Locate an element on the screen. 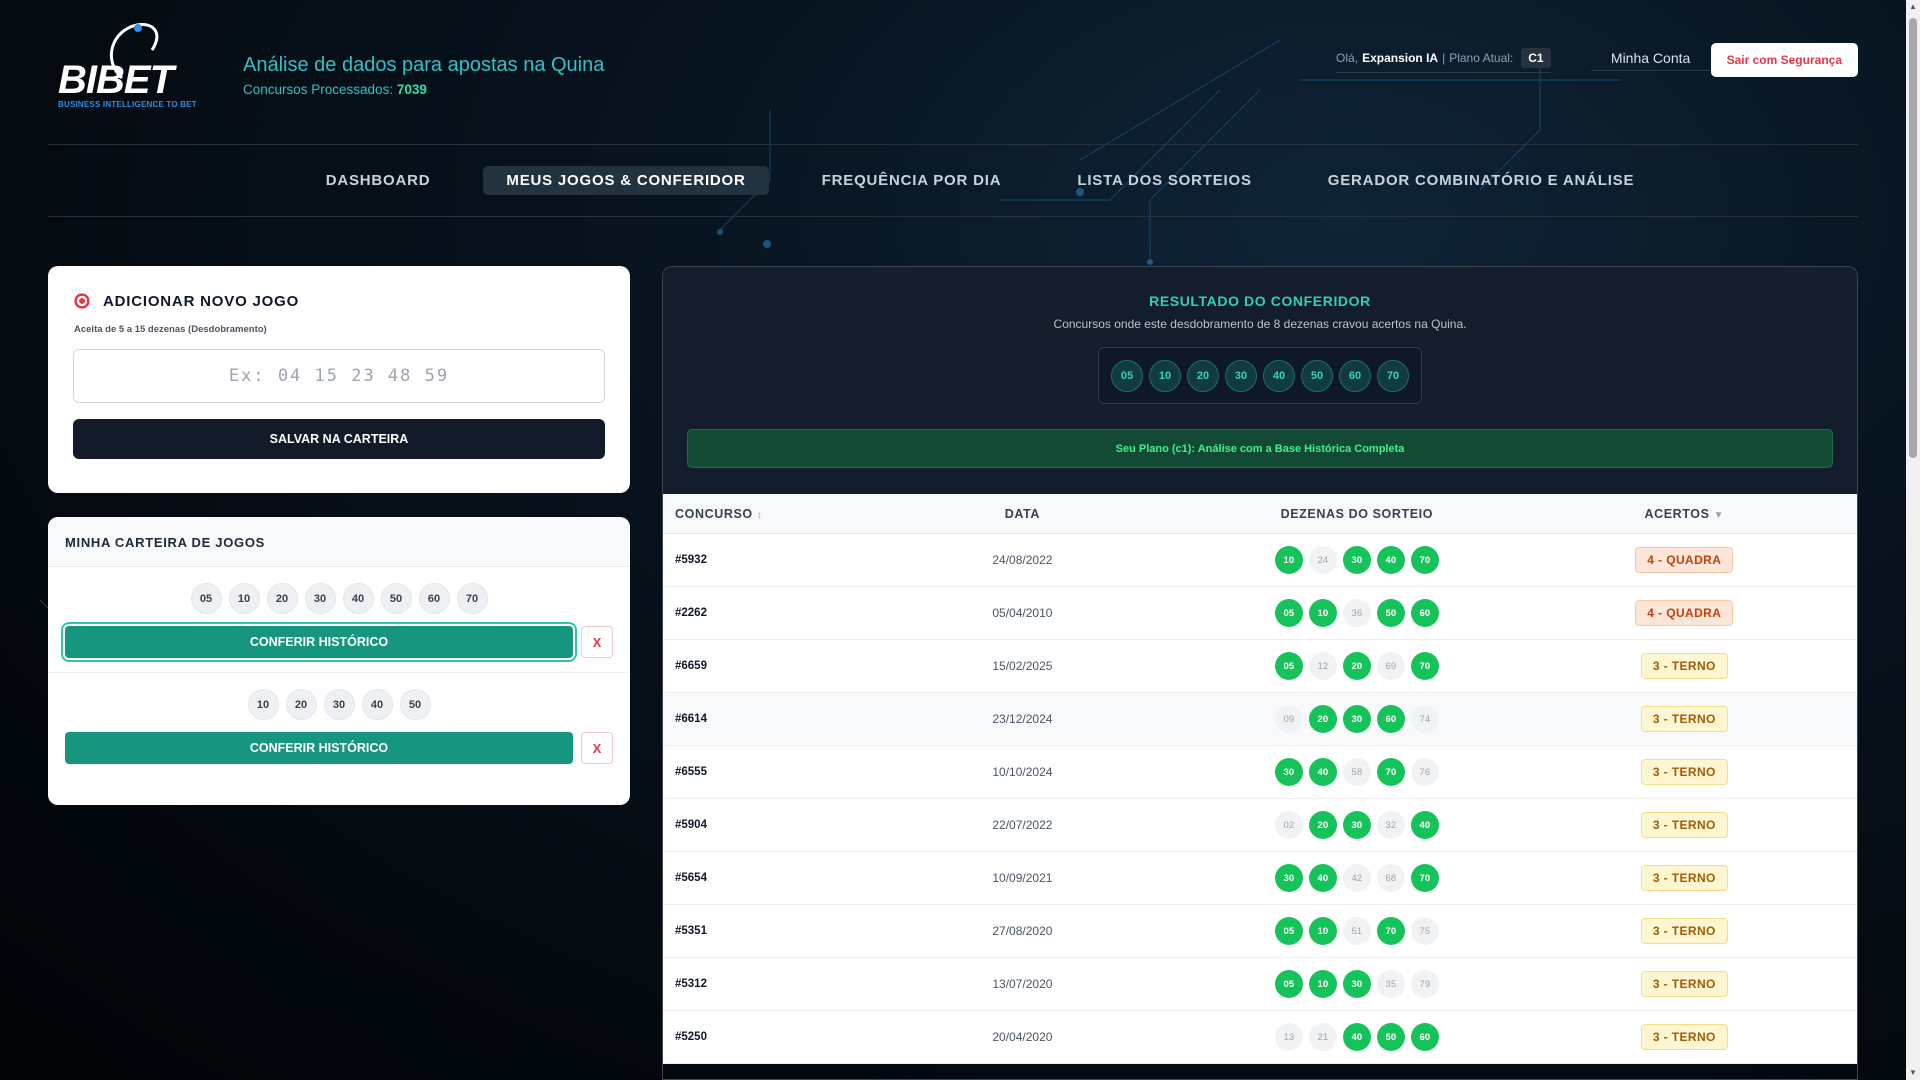 The width and height of the screenshot is (1920, 1080). cell-dezenas: 05 10 51 70 75 is located at coordinates (1356, 931).